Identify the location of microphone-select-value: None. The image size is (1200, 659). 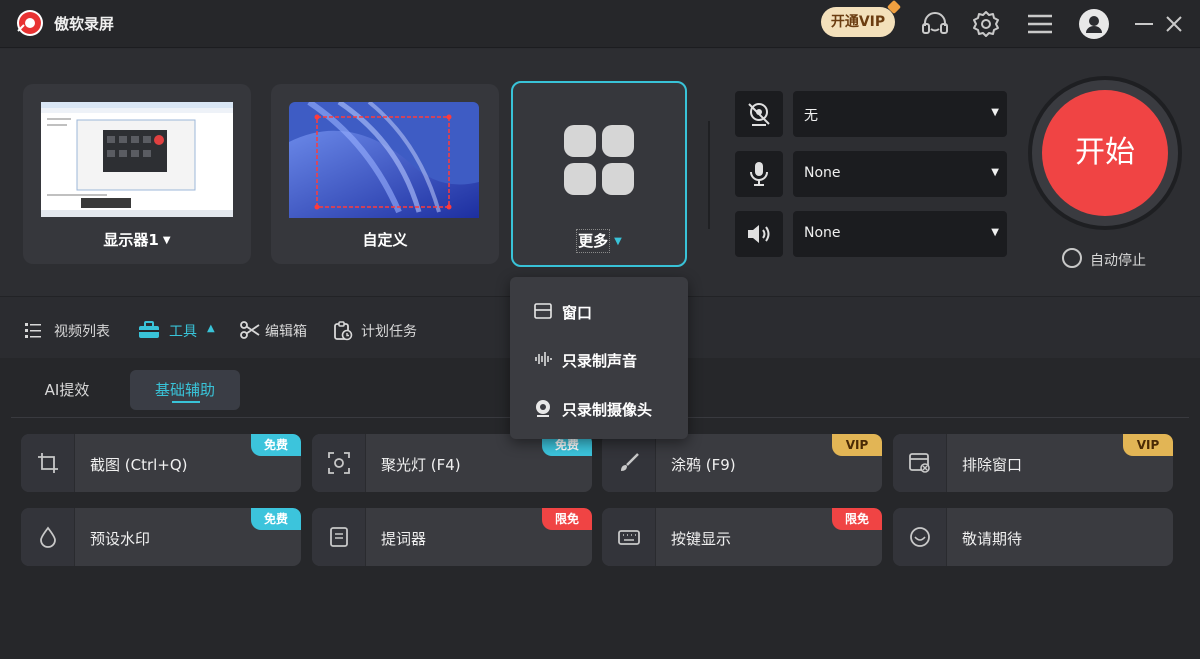
(822, 173).